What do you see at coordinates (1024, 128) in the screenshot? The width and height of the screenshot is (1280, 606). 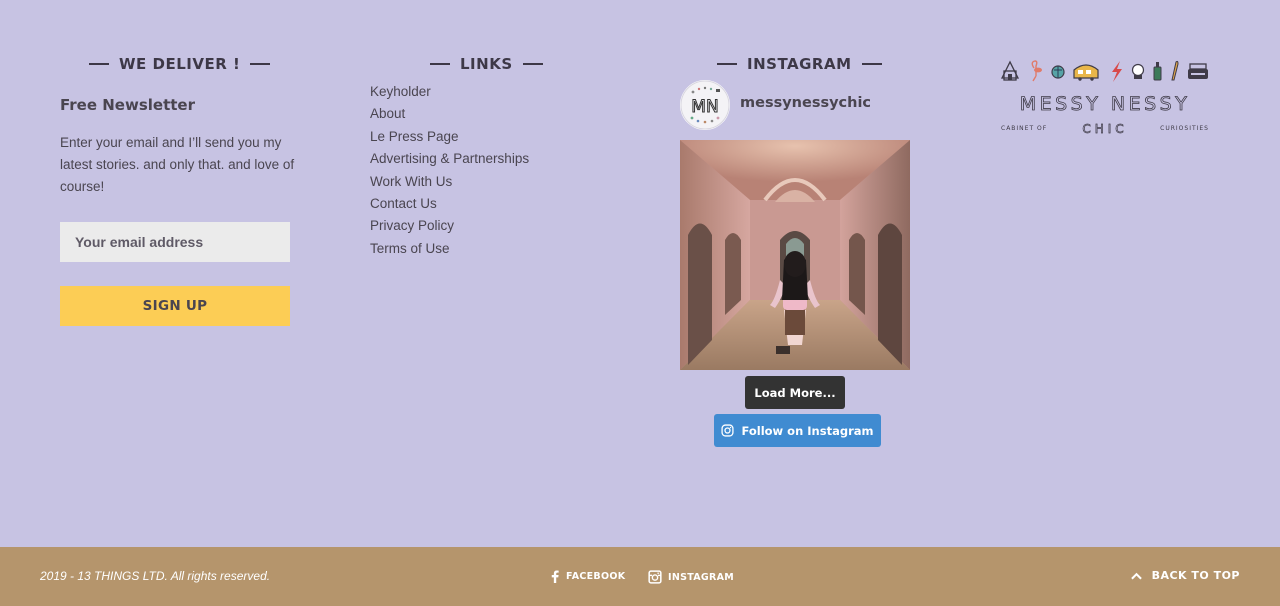 I see `logo-cabinet-of: CABINET OF` at bounding box center [1024, 128].